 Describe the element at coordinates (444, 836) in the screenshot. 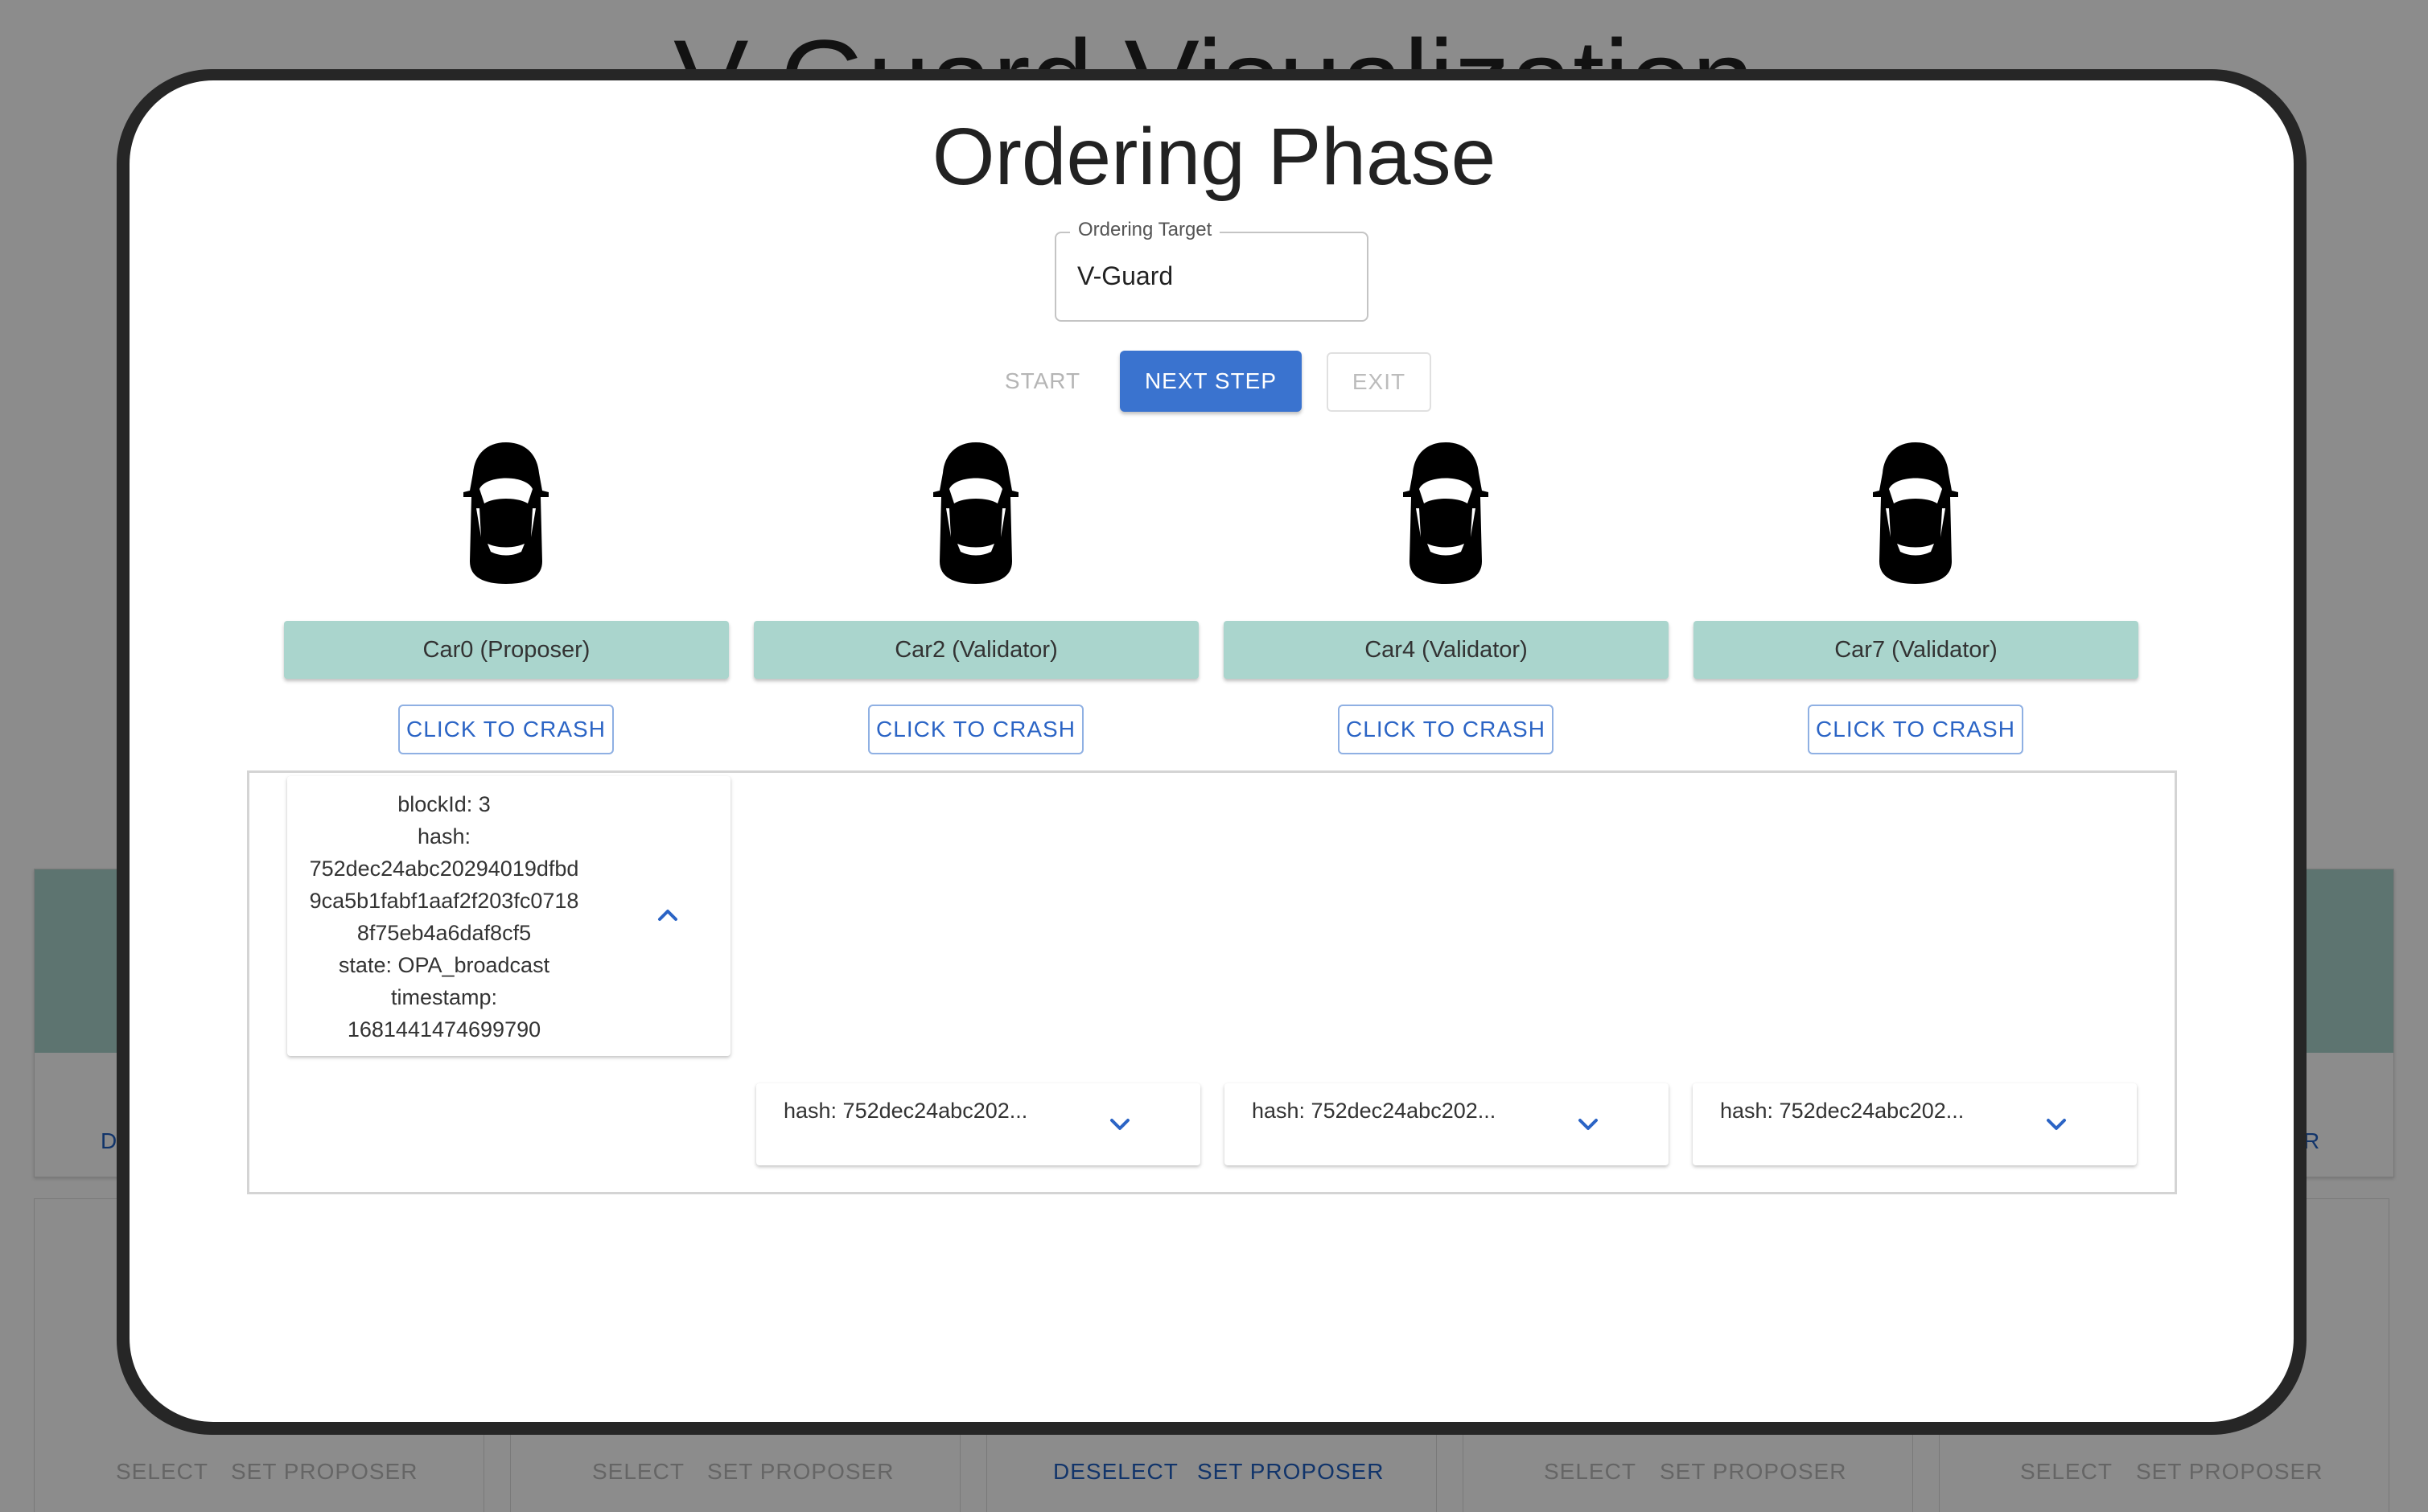

I see `block-detail-line: hash:` at that location.